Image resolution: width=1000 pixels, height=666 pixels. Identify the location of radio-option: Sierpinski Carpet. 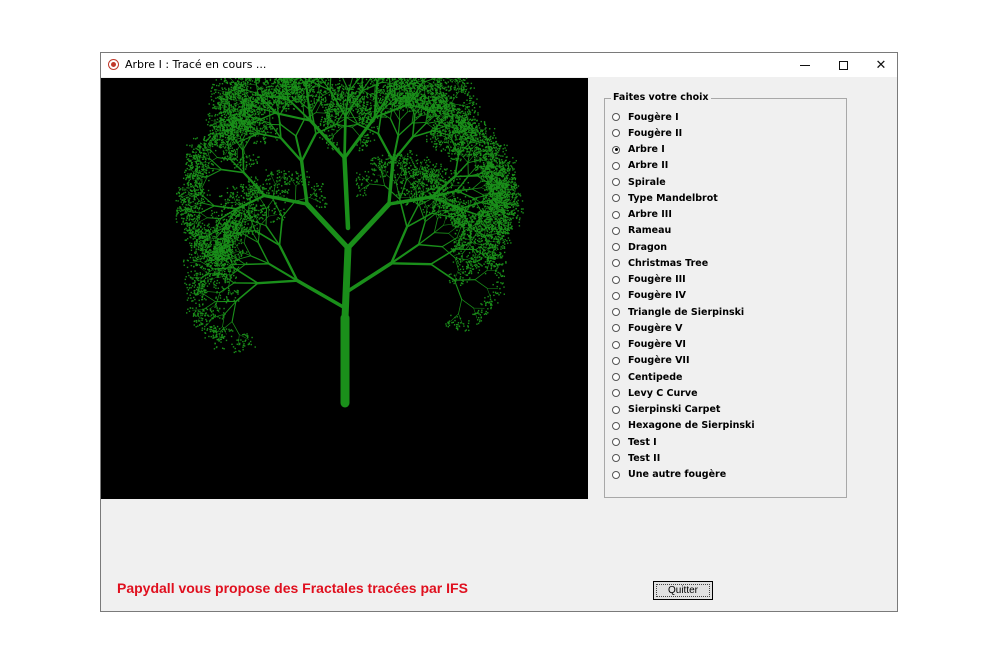
(683, 410).